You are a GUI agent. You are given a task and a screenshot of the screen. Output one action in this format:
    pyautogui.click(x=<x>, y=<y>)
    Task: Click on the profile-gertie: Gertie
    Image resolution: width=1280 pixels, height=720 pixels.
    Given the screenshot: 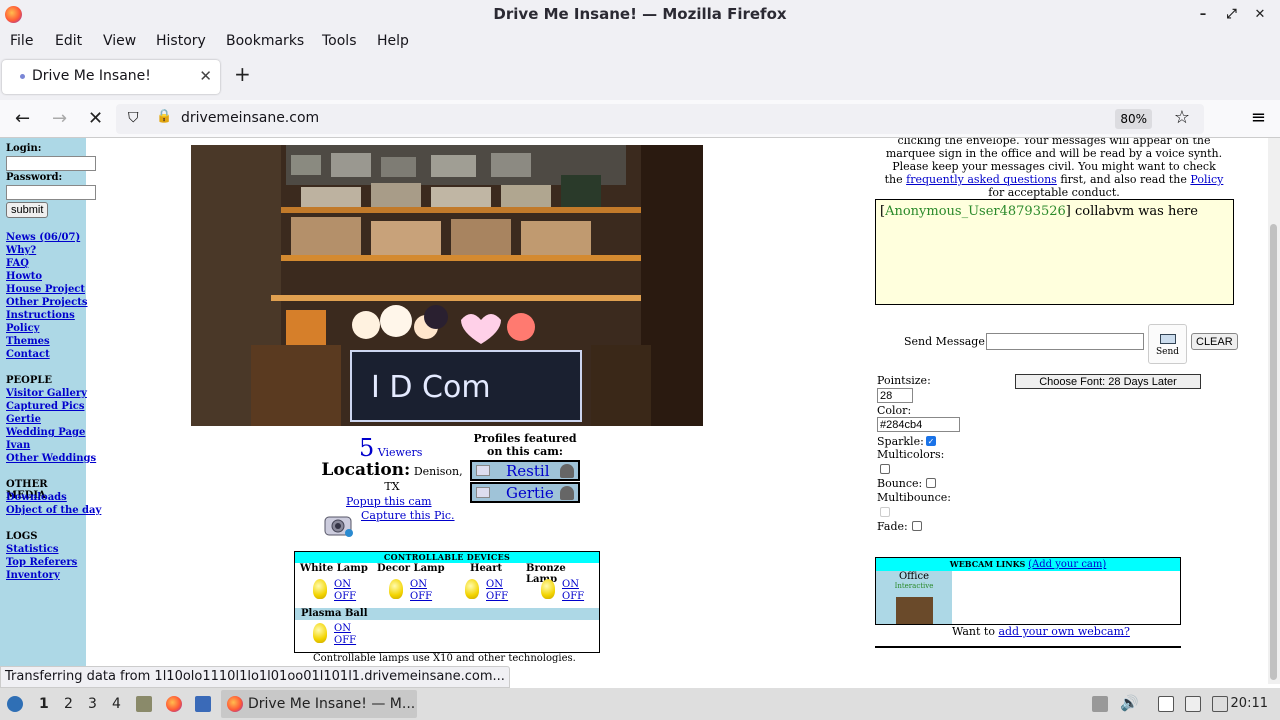 What is the action you would take?
    pyautogui.click(x=525, y=492)
    